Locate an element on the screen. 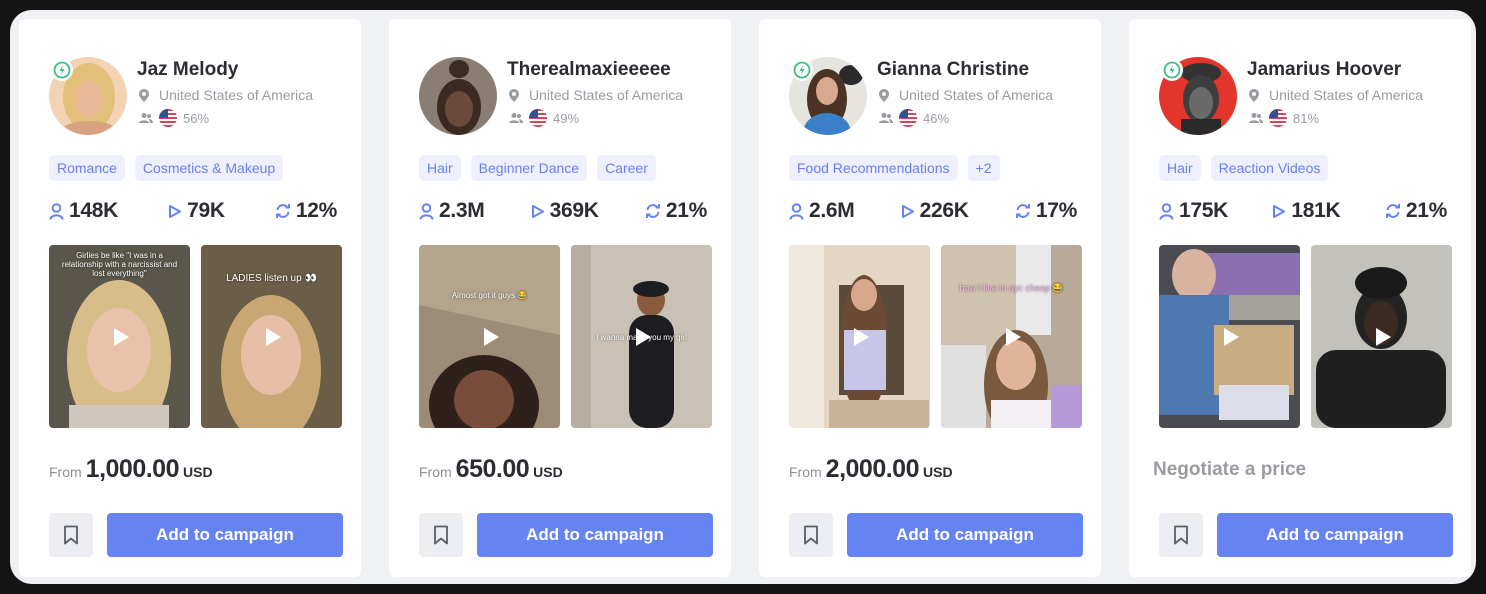 This screenshot has width=1486, height=594. engagement-stat: 12% is located at coordinates (306, 211).